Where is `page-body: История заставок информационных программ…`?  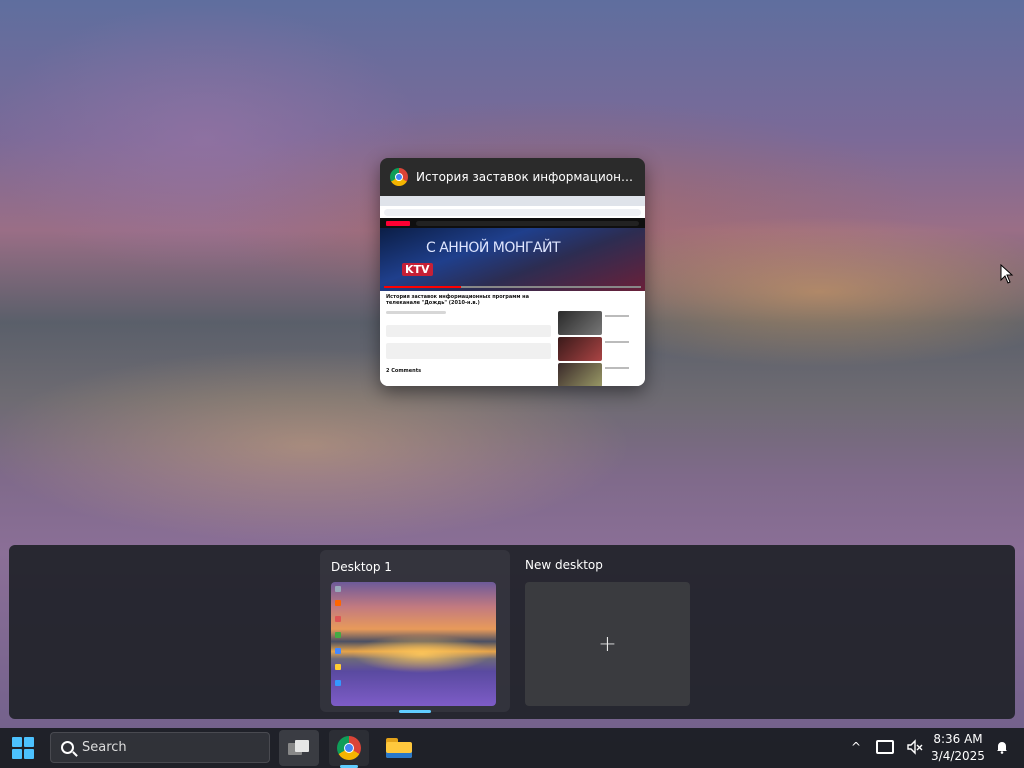 page-body: История заставок информационных программ… is located at coordinates (512, 338).